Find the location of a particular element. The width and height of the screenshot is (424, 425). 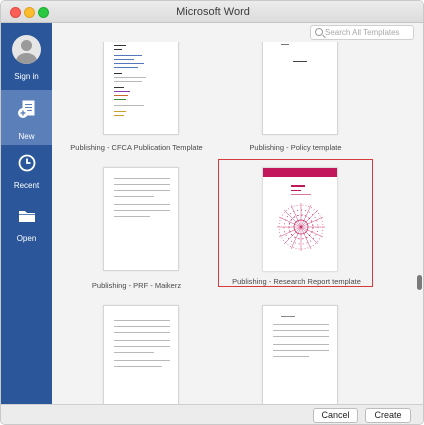

sidebar-item-recent: Recent is located at coordinates (26, 169).